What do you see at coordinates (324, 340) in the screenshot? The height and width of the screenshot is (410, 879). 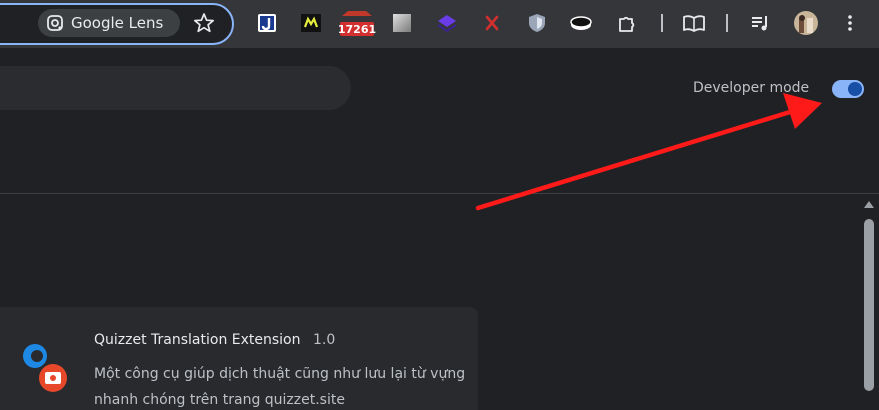 I see `extension-version: 1.0` at bounding box center [324, 340].